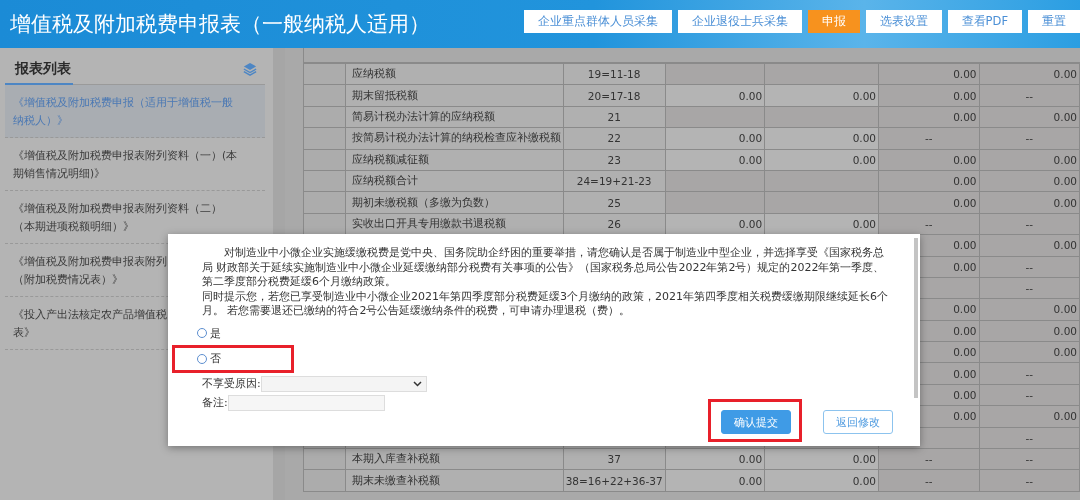 This screenshot has height=500, width=1080. I want to click on report-list-item: 《增值税及附加税费申报表附列资料（一）(本 期销售情况明细)》, so click(135, 164).